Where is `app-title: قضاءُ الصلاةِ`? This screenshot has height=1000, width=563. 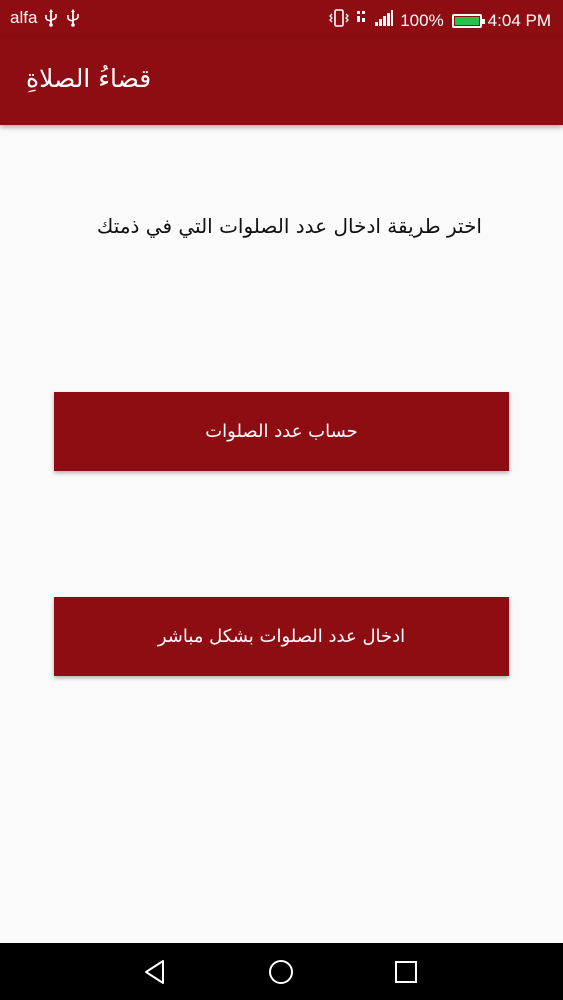
app-title: قضاءُ الصلاةِ is located at coordinates (89, 78).